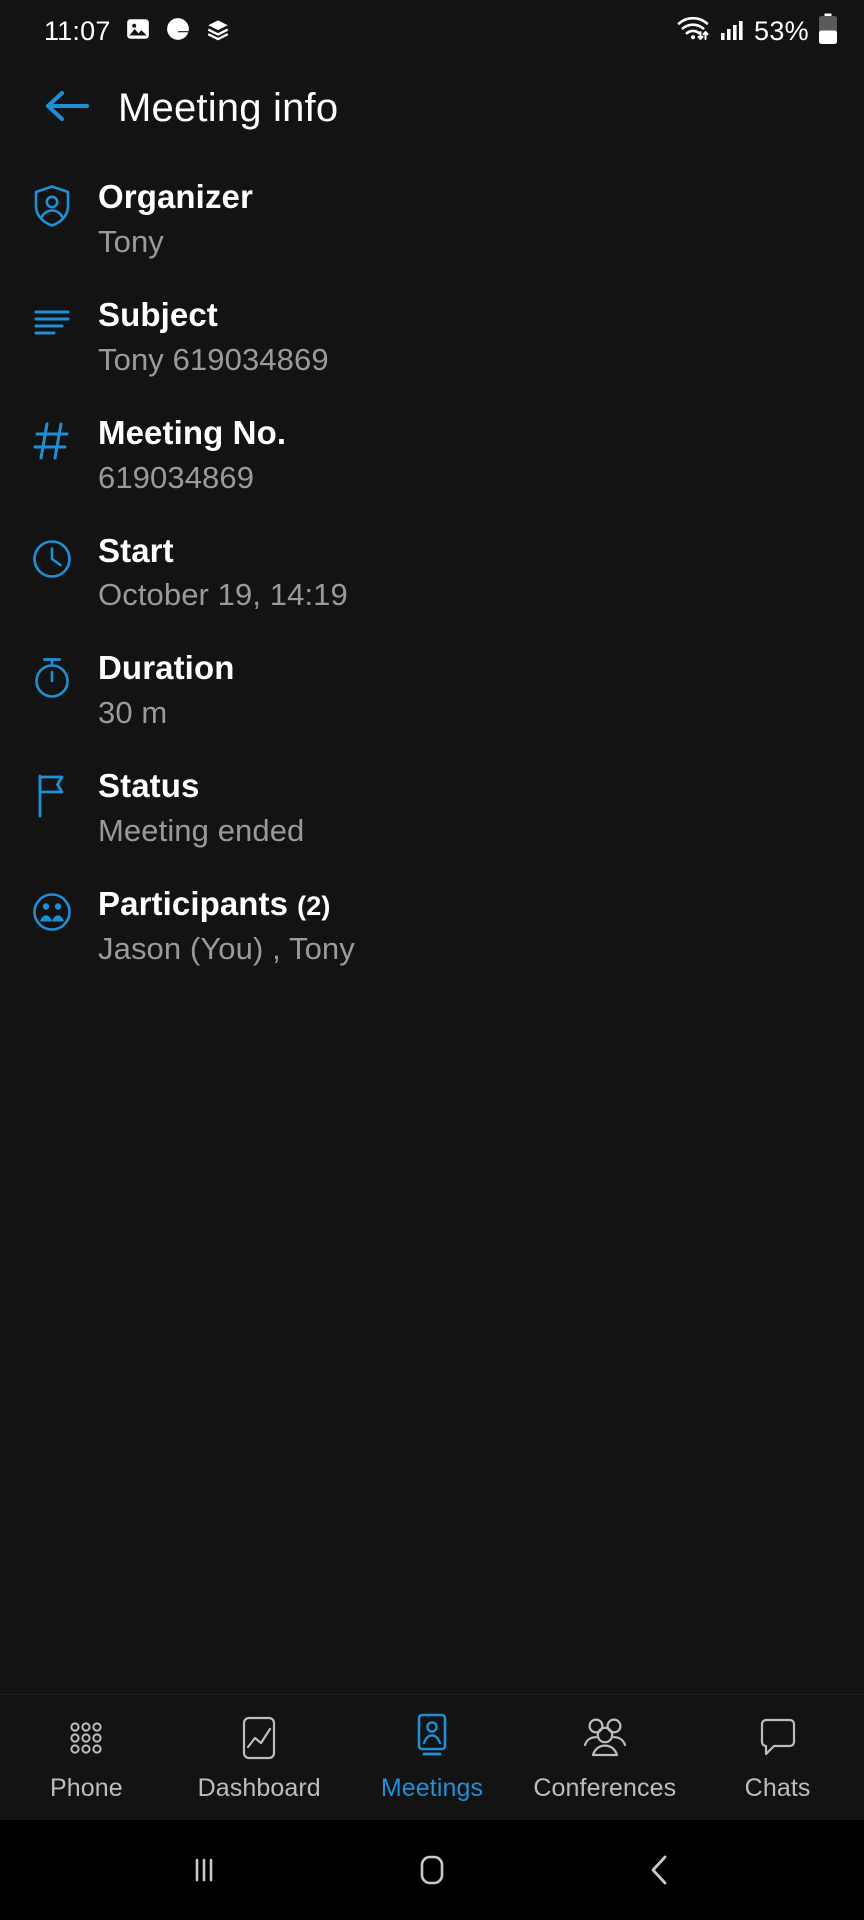 The width and height of the screenshot is (864, 1920). I want to click on info-label-text: Status, so click(149, 786).